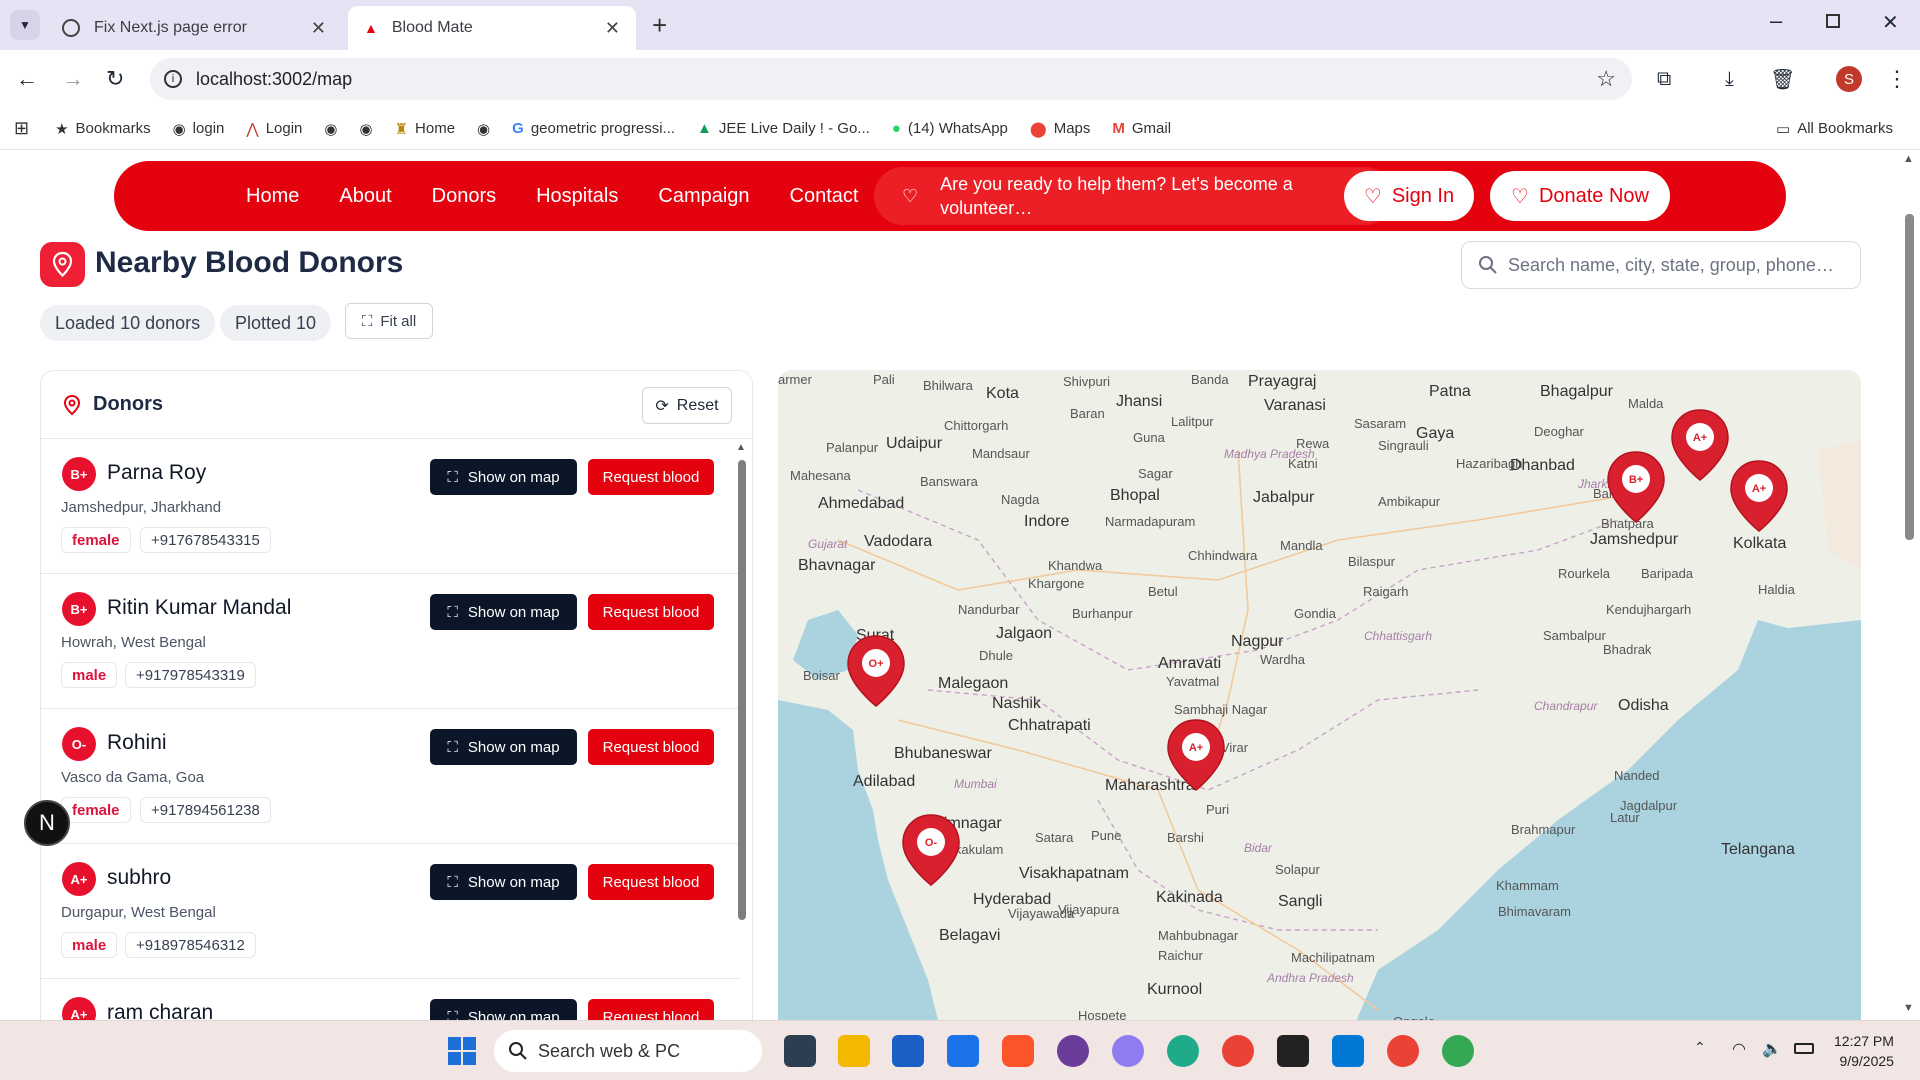  Describe the element at coordinates (1580, 196) in the screenshot. I see `donate-now-button: ♡ Donate Now` at that location.